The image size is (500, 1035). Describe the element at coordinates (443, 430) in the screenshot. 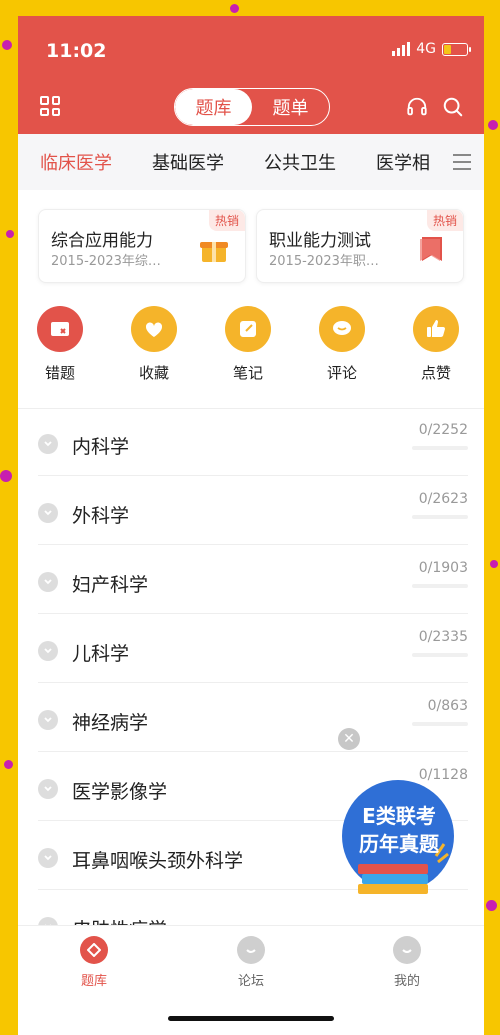

I see `progress-count: 0/2252` at that location.